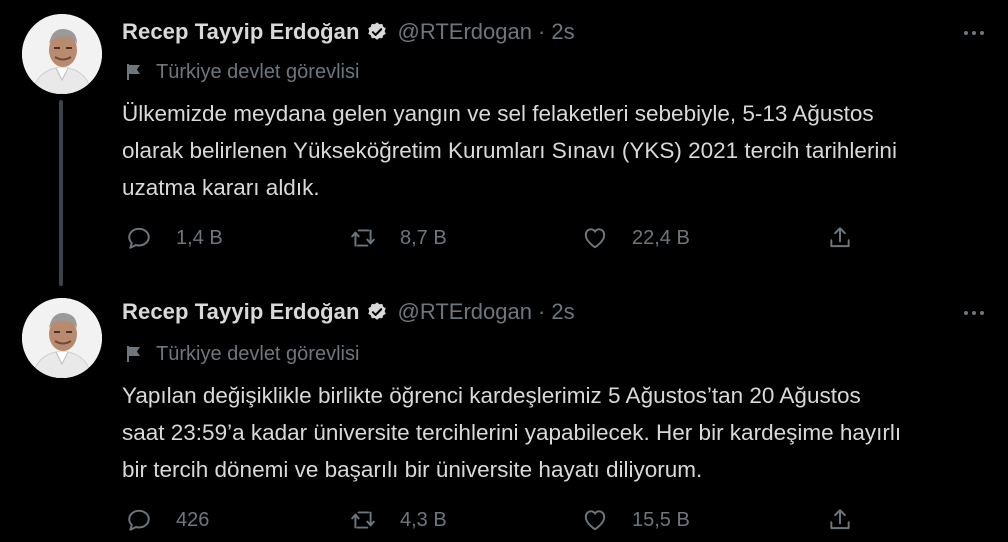 This screenshot has height=542, width=1008. What do you see at coordinates (423, 237) in the screenshot?
I see `retweet-count: 8,7 B` at bounding box center [423, 237].